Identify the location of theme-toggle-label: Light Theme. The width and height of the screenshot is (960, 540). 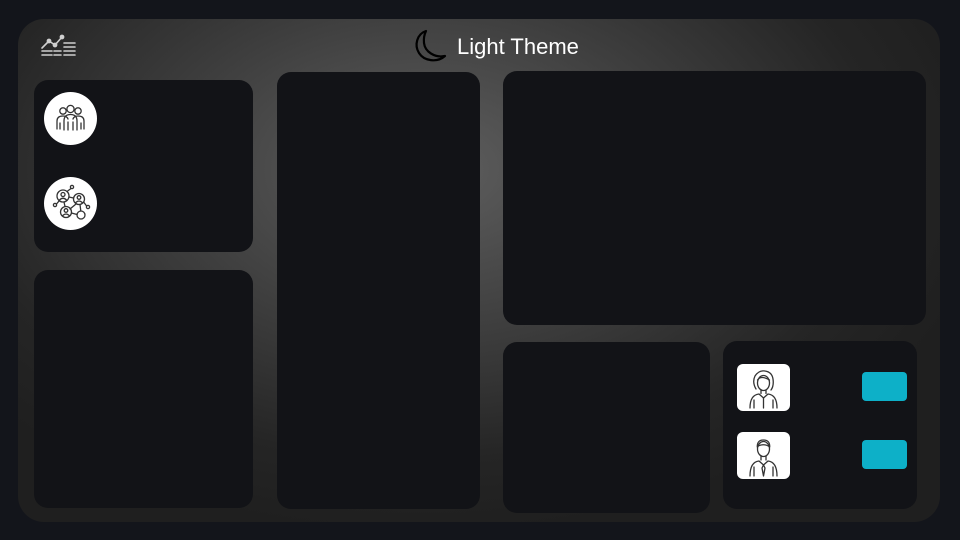
(518, 46).